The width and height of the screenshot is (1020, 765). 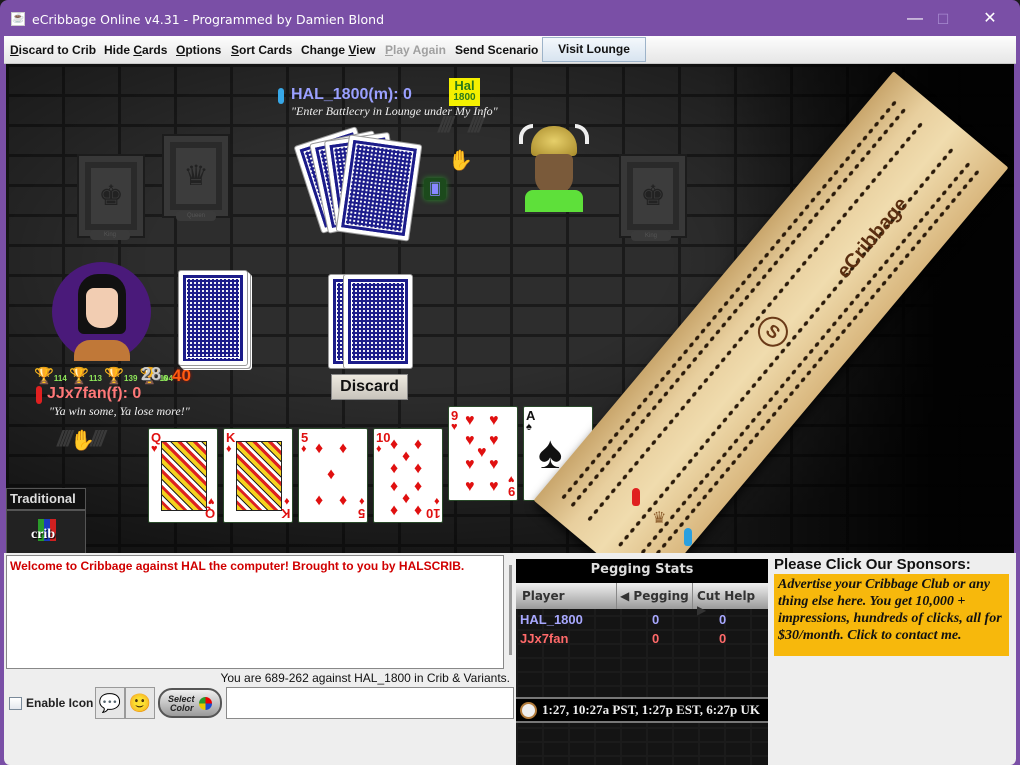 I want to click on player-avatar, so click(x=101, y=311).